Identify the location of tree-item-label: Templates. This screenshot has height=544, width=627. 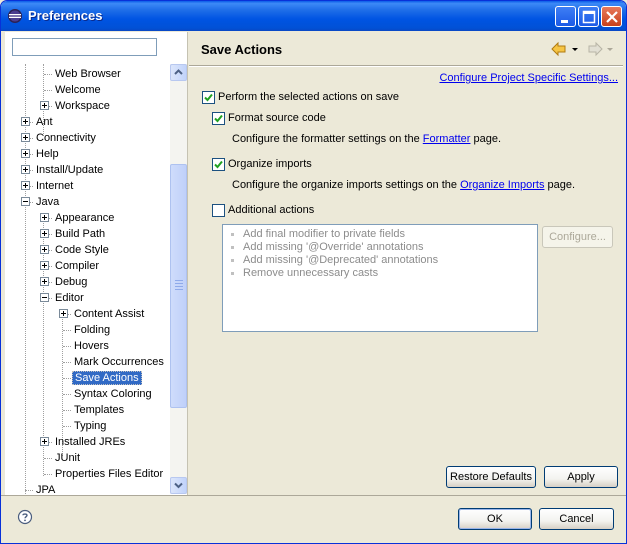
(99, 410).